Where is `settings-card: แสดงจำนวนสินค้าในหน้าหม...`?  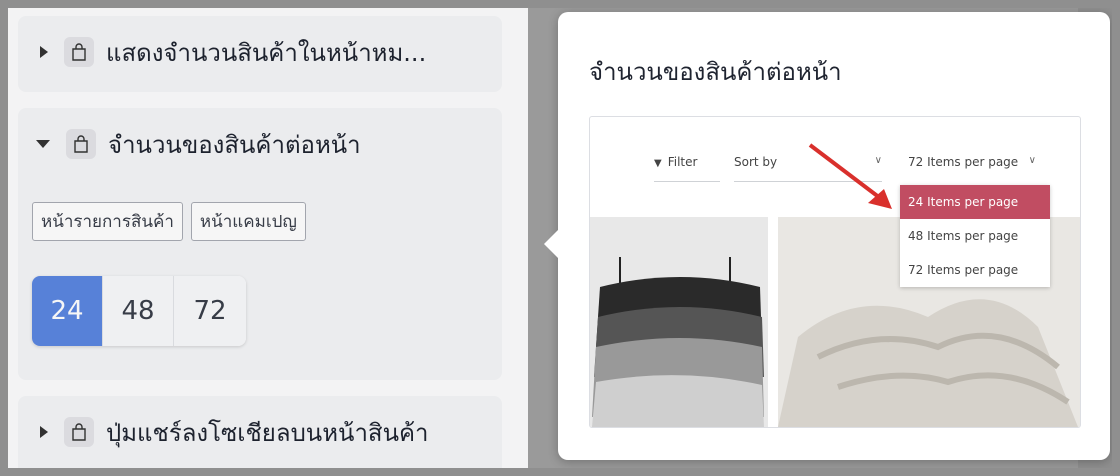 settings-card: แสดงจำนวนสินค้าในหน้าหม... is located at coordinates (260, 54).